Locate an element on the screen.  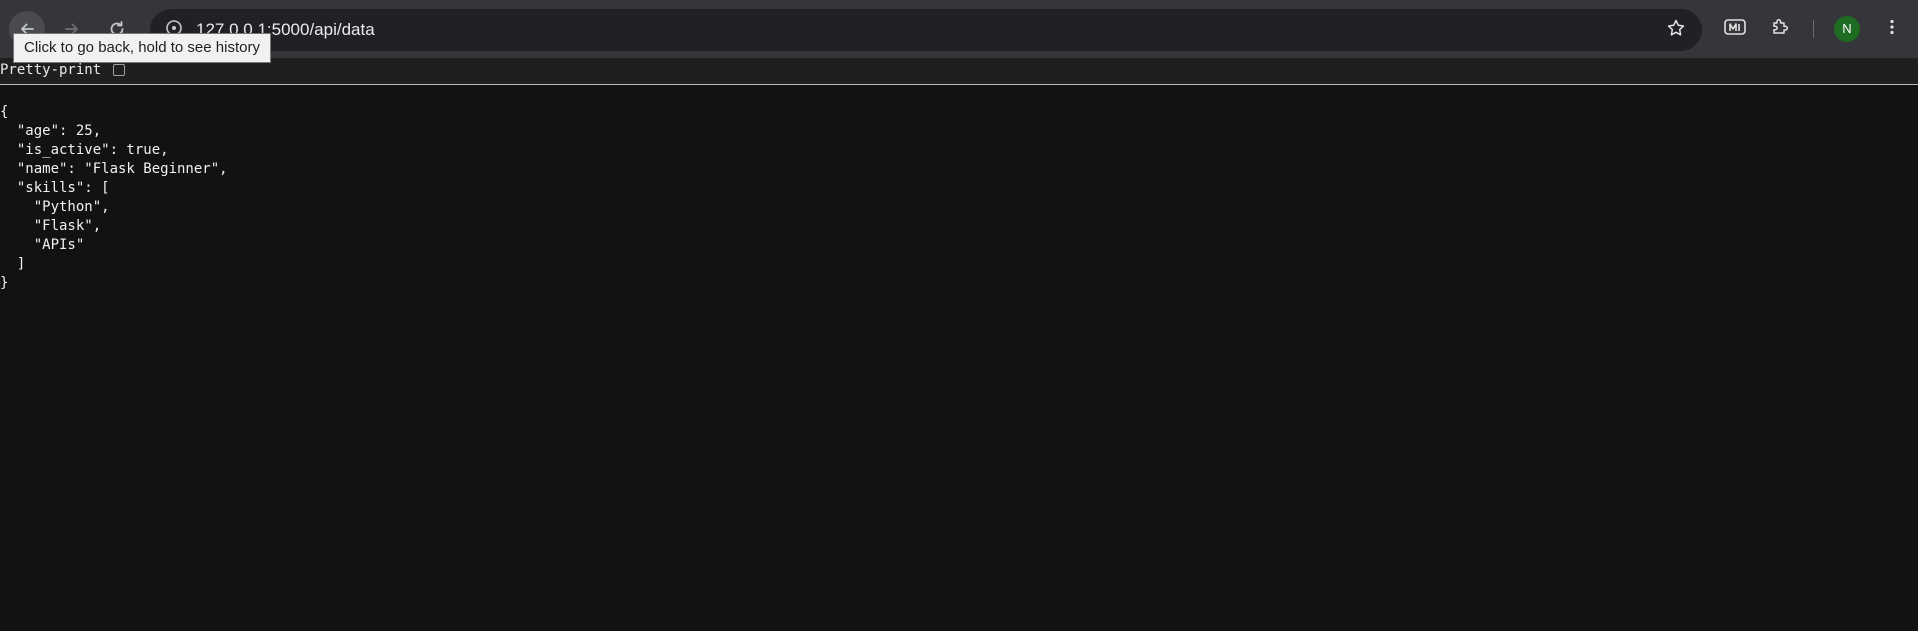
back-button-tooltip: Click to go back, hold to see history is located at coordinates (142, 48).